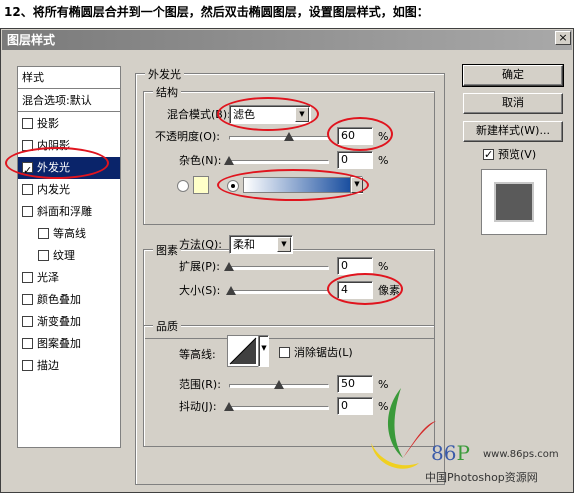 Image resolution: width=574 pixels, height=493 pixels. What do you see at coordinates (201, 185) in the screenshot?
I see `glow-color-swatch` at bounding box center [201, 185].